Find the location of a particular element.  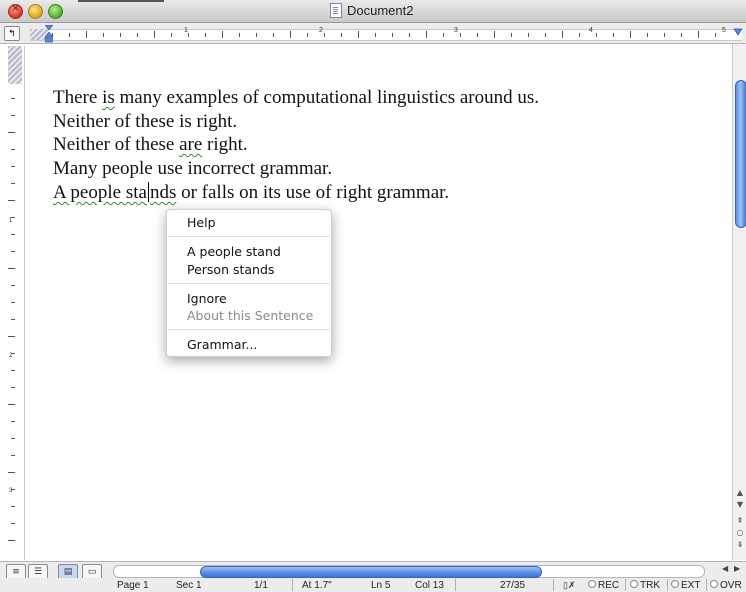

horizontal-scroll-thumb is located at coordinates (371, 572).